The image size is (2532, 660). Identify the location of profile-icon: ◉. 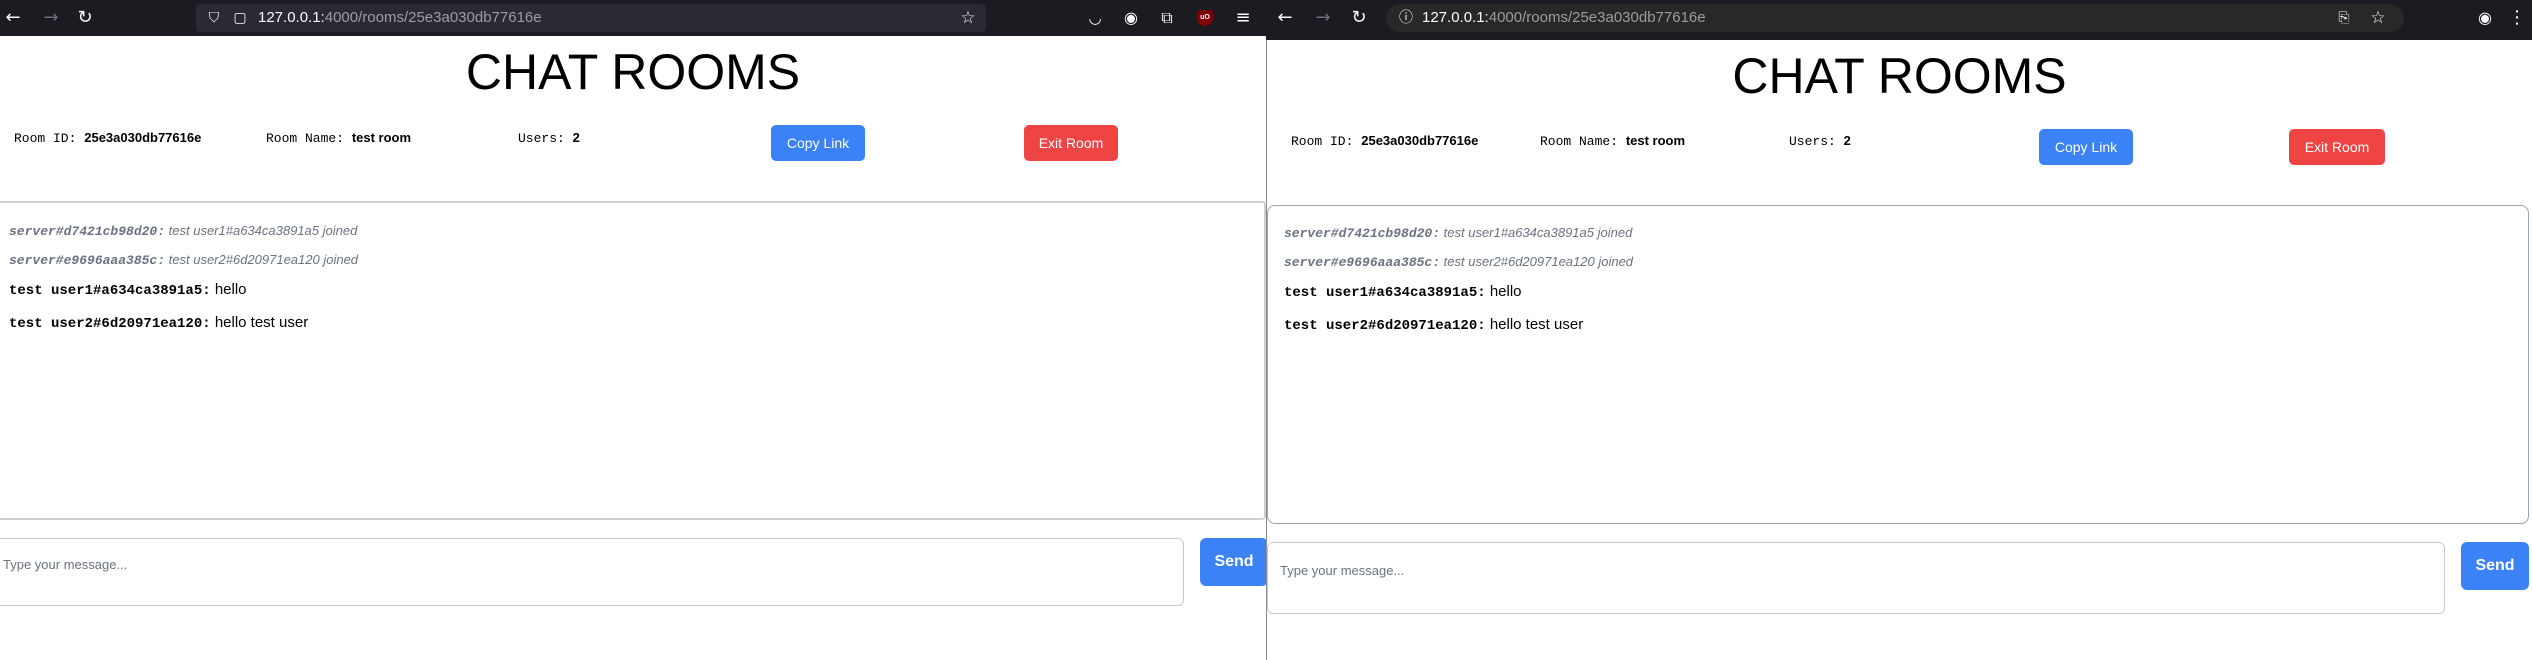
(2485, 18).